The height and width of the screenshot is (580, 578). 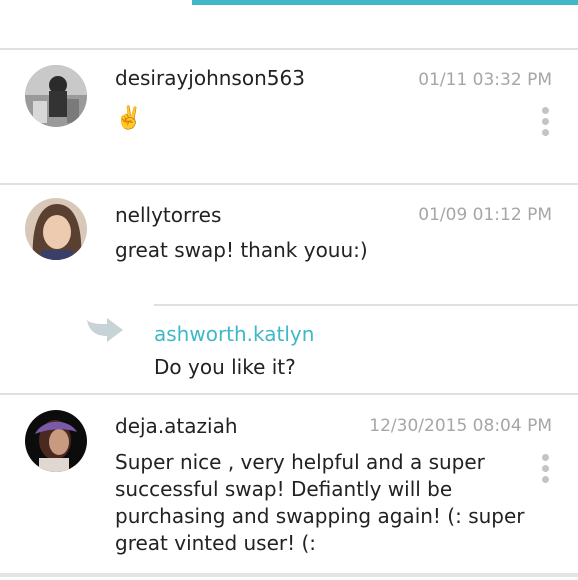 What do you see at coordinates (289, 575) in the screenshot?
I see `divider` at bounding box center [289, 575].